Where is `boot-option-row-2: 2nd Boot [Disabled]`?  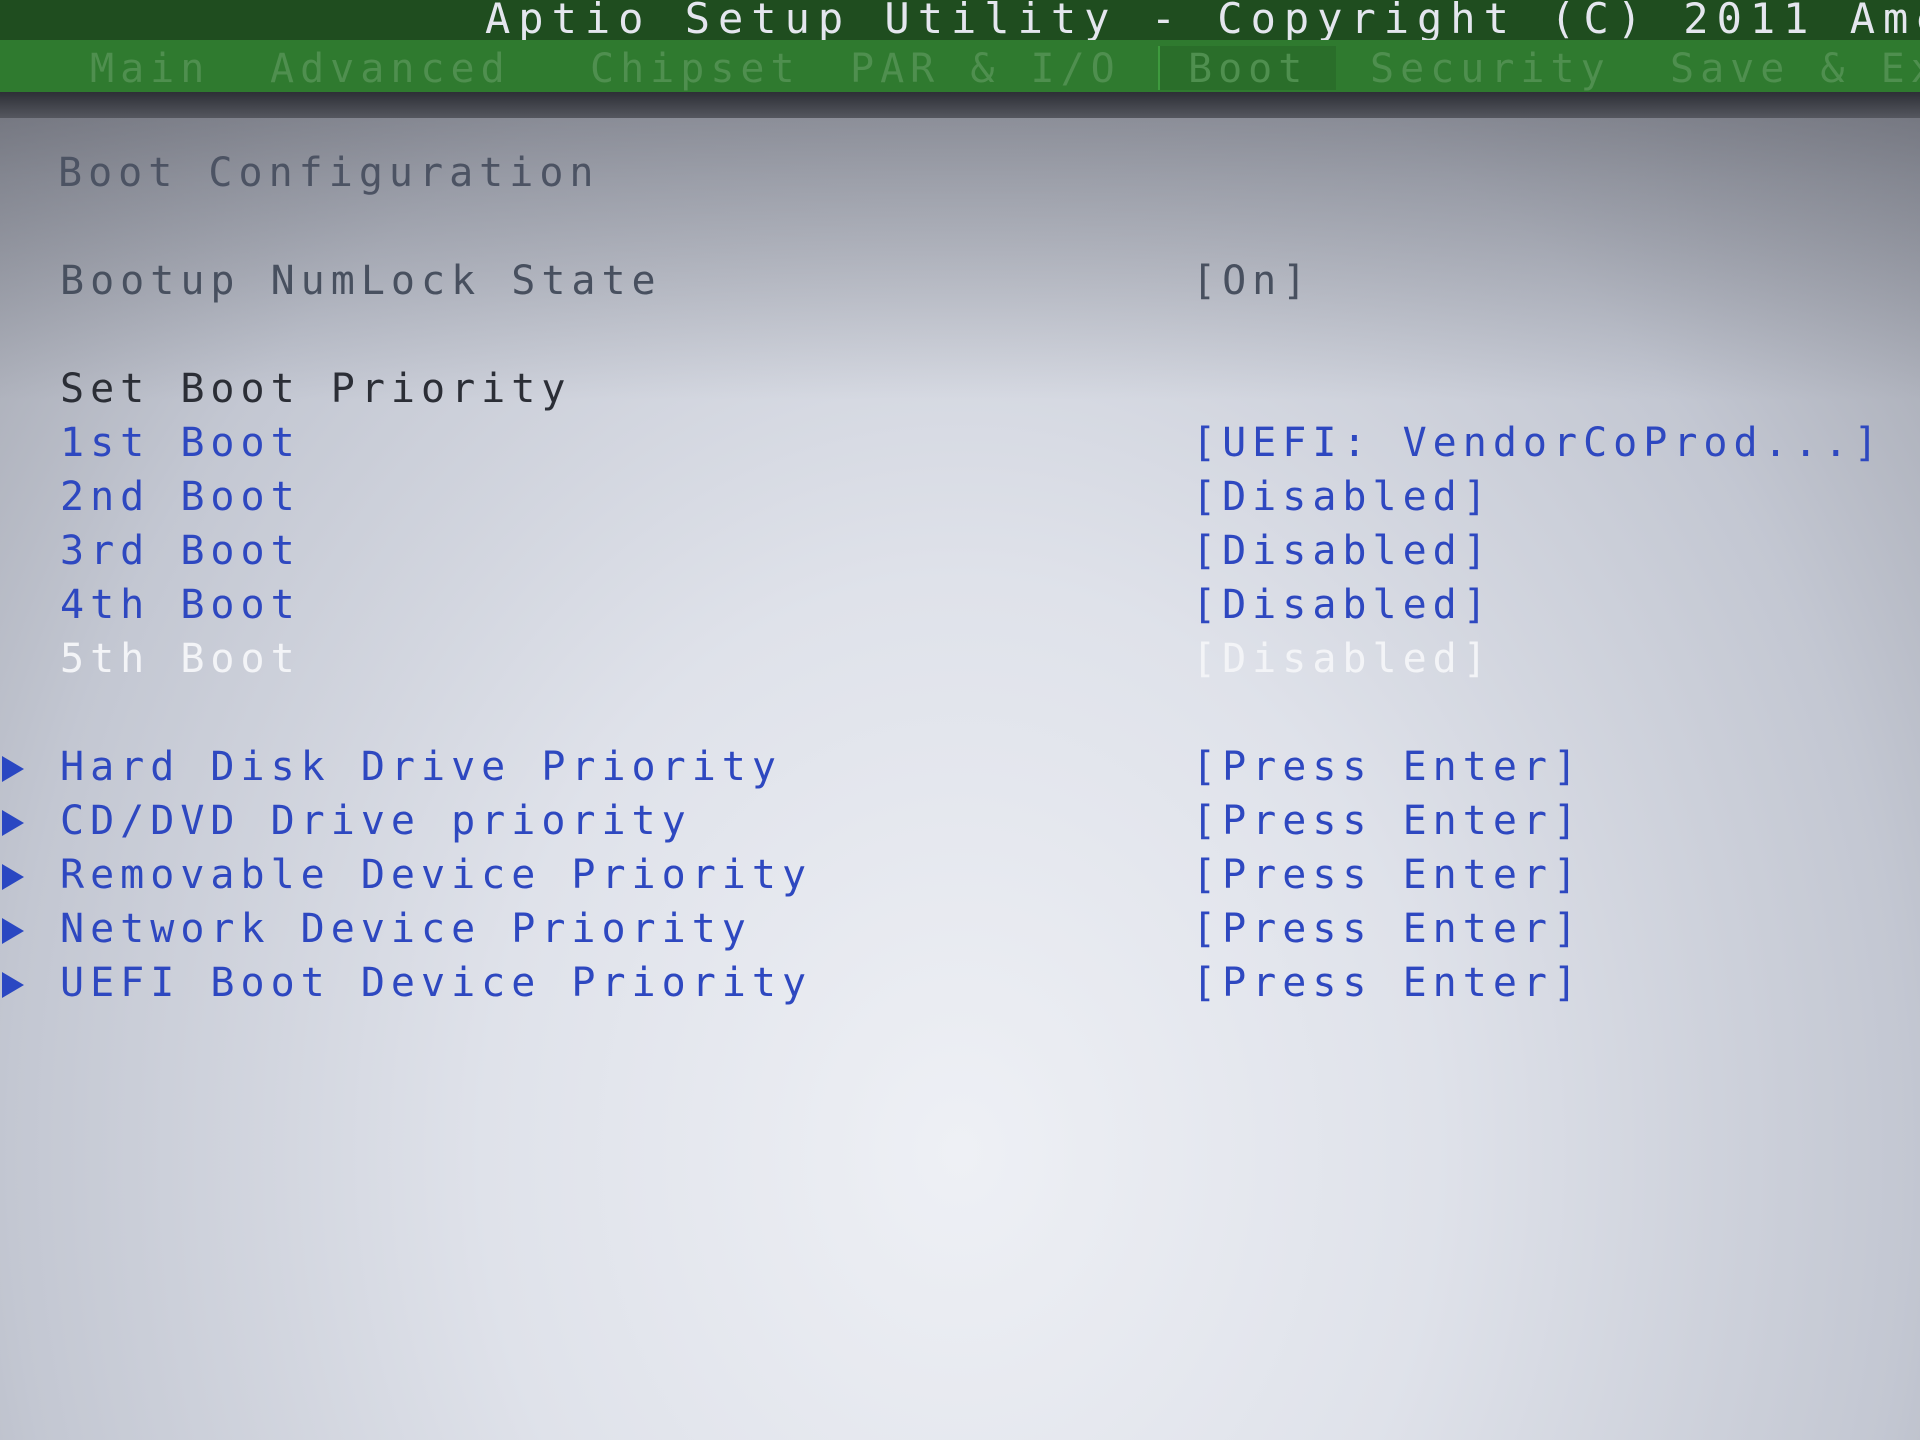 boot-option-row-2: 2nd Boot [Disabled] is located at coordinates (960, 500).